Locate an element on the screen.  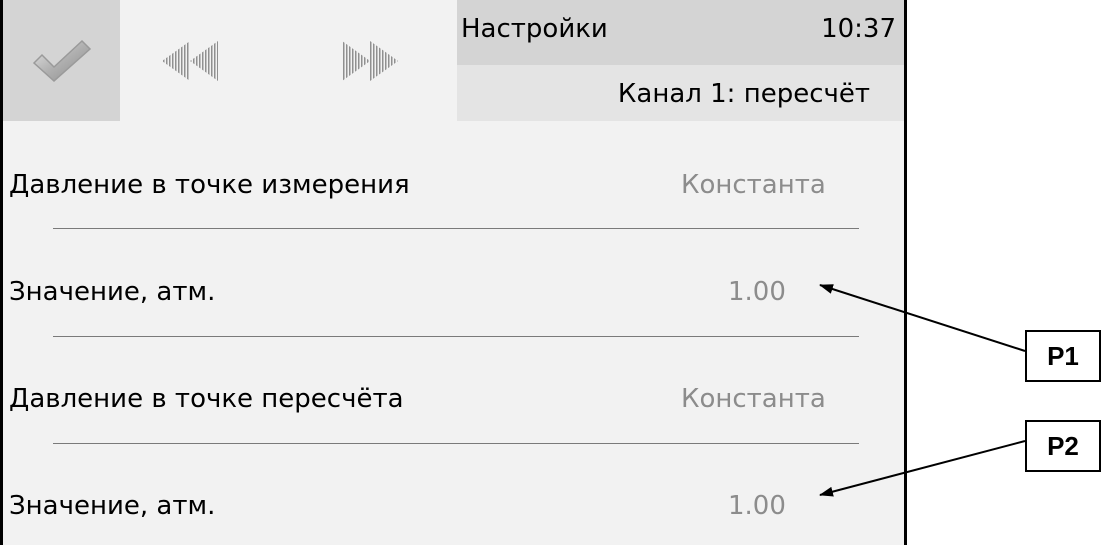
check-icon is located at coordinates (61, 60).